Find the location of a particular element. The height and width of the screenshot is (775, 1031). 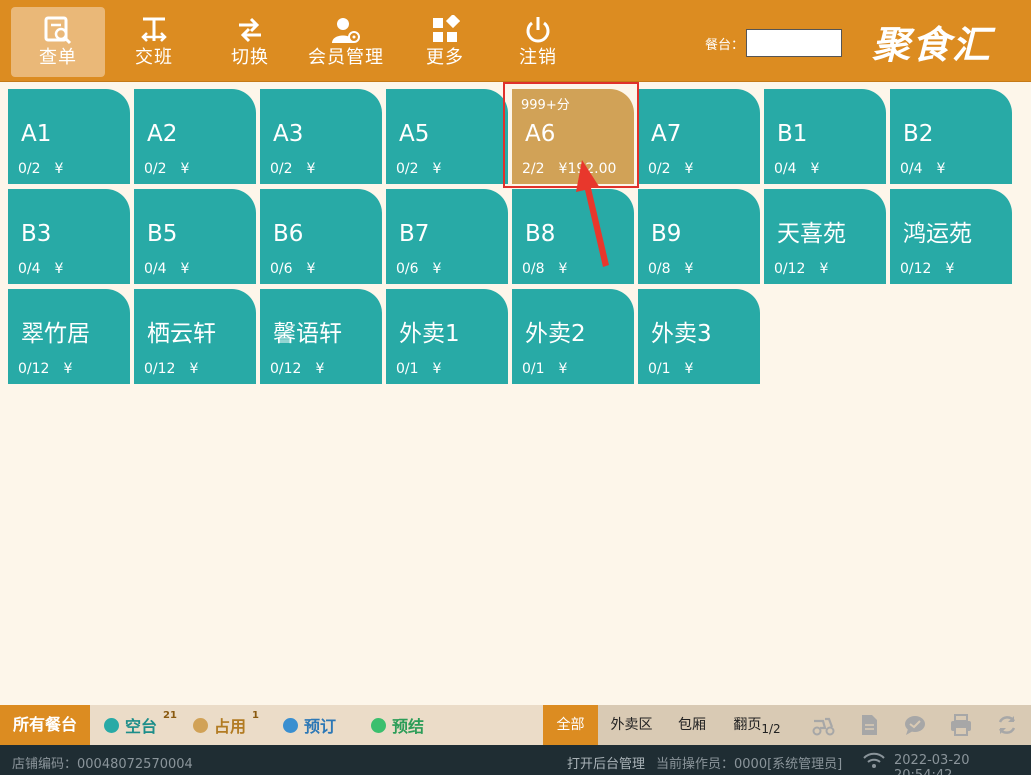

filter-takeout-tab: 外卖区 is located at coordinates (631, 725).